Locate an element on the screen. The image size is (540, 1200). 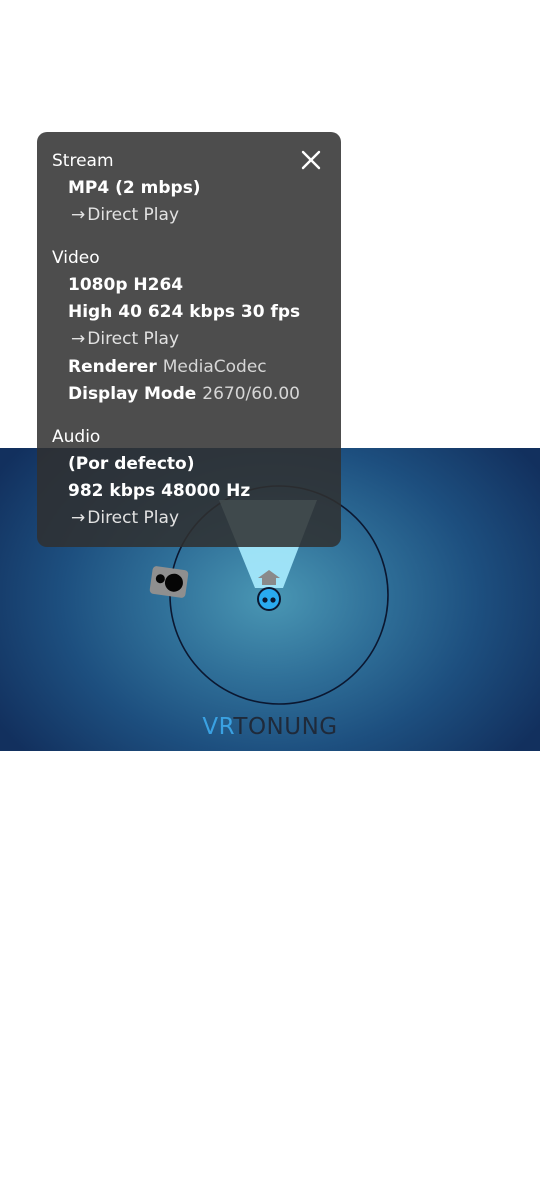
video-play-method: → Direct Play is located at coordinates (125, 339).